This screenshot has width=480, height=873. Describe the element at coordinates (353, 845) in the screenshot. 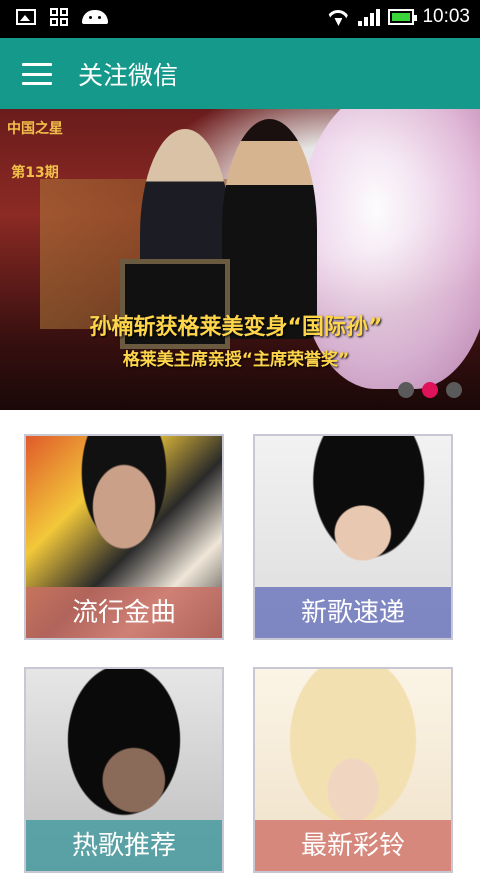

I see `tile-label: 最新彩铃` at that location.